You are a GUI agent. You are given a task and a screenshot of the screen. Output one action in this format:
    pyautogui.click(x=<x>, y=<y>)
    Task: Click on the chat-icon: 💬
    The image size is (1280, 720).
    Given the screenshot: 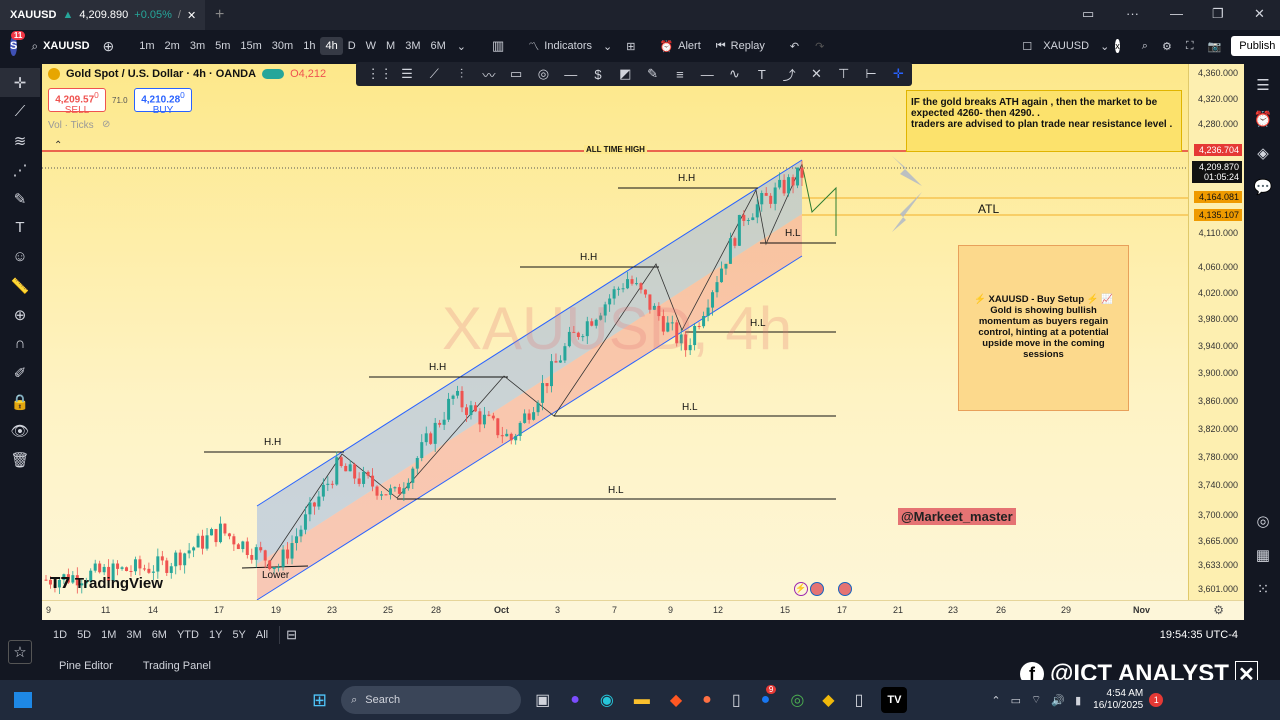 What is the action you would take?
    pyautogui.click(x=1263, y=187)
    